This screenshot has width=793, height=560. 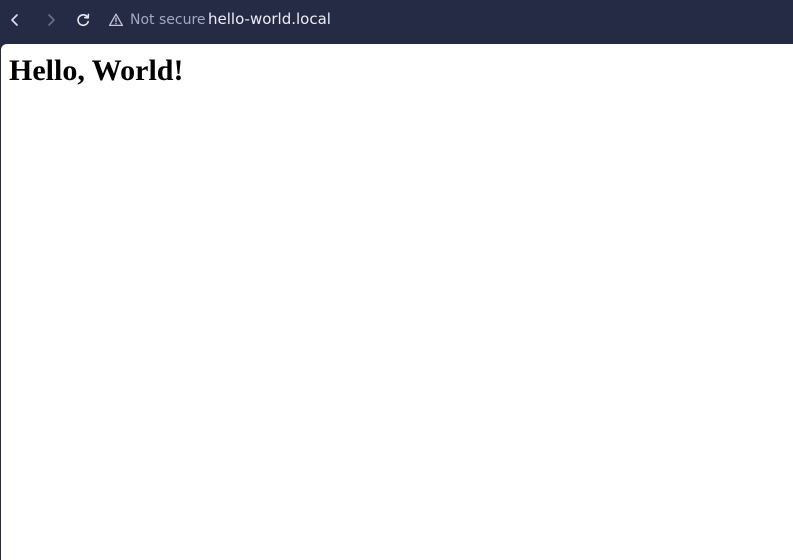 What do you see at coordinates (168, 20) in the screenshot?
I see `security-label: Not secure` at bounding box center [168, 20].